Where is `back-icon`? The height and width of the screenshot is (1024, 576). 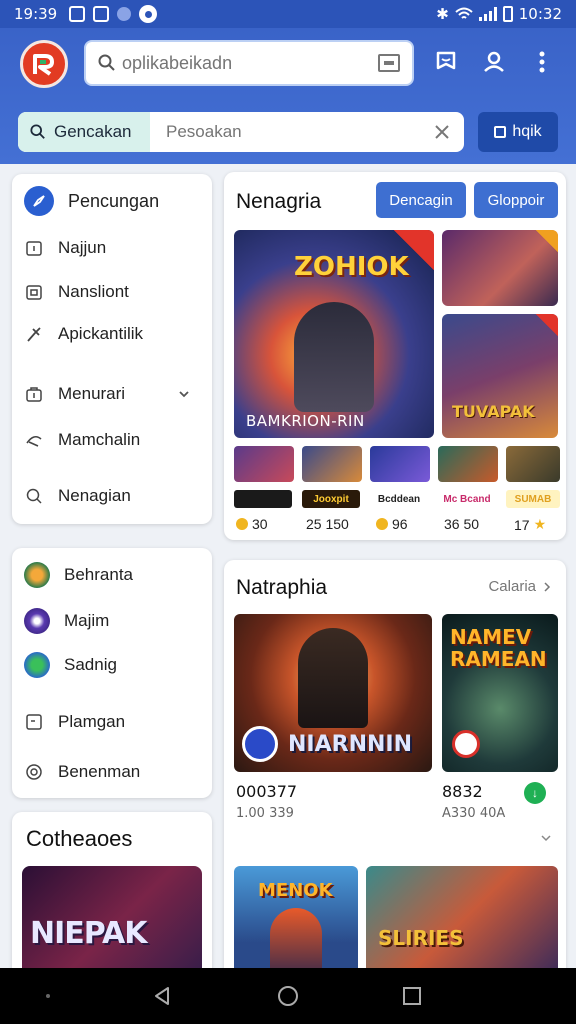
back-icon is located at coordinates (162, 996).